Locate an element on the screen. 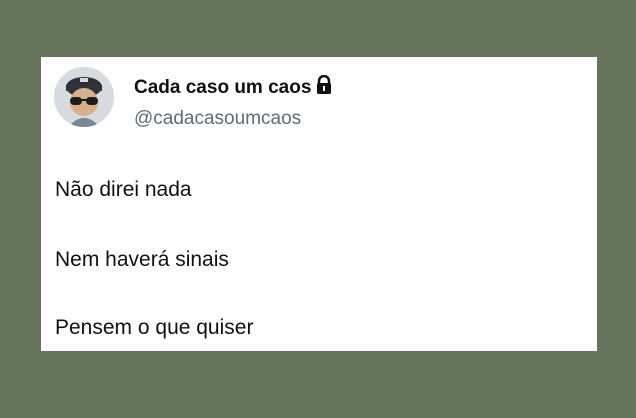 The width and height of the screenshot is (636, 418). tweet-line: Nem haverá sinais is located at coordinates (142, 259).